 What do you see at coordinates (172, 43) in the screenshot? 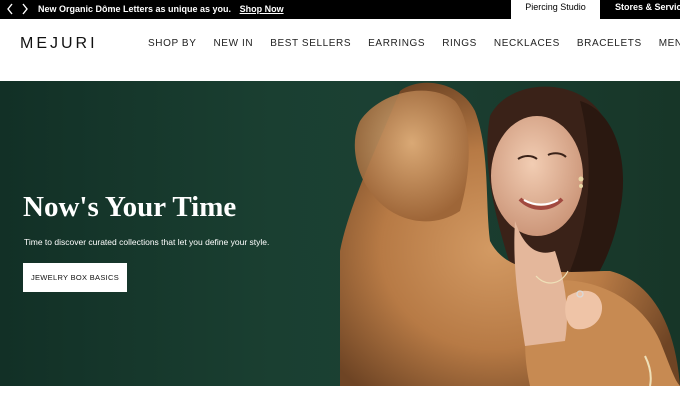
I see `nav-shop-by: SHOP BY` at bounding box center [172, 43].